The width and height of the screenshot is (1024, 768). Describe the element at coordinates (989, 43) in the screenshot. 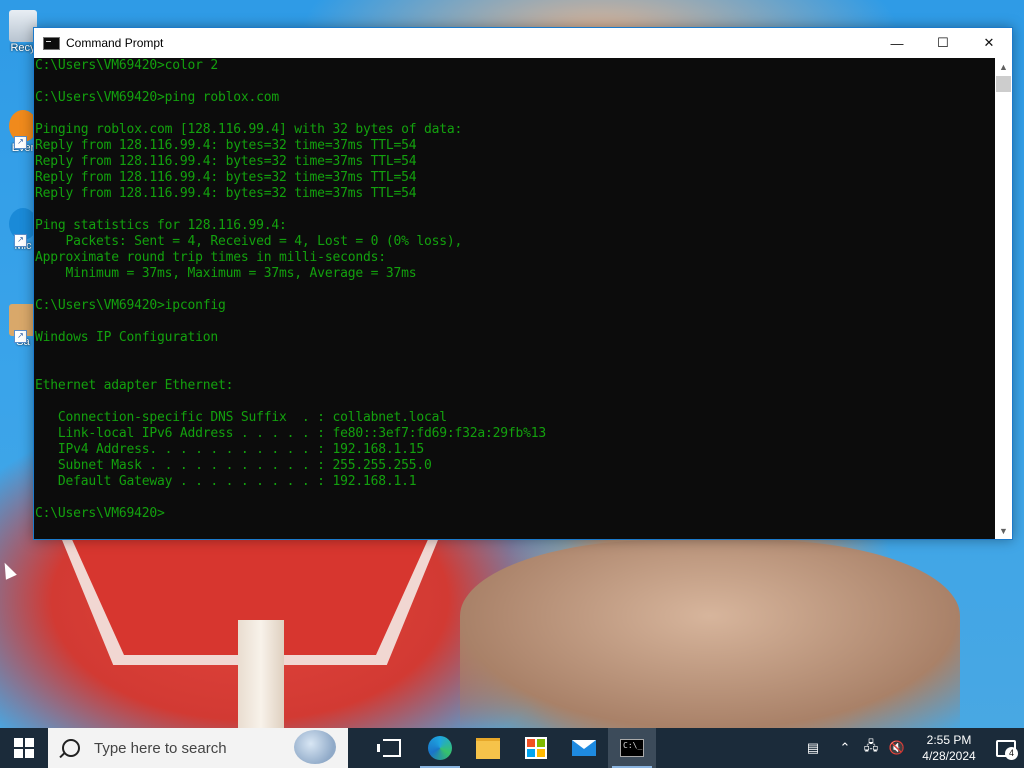

I see `close-button: ✕` at that location.